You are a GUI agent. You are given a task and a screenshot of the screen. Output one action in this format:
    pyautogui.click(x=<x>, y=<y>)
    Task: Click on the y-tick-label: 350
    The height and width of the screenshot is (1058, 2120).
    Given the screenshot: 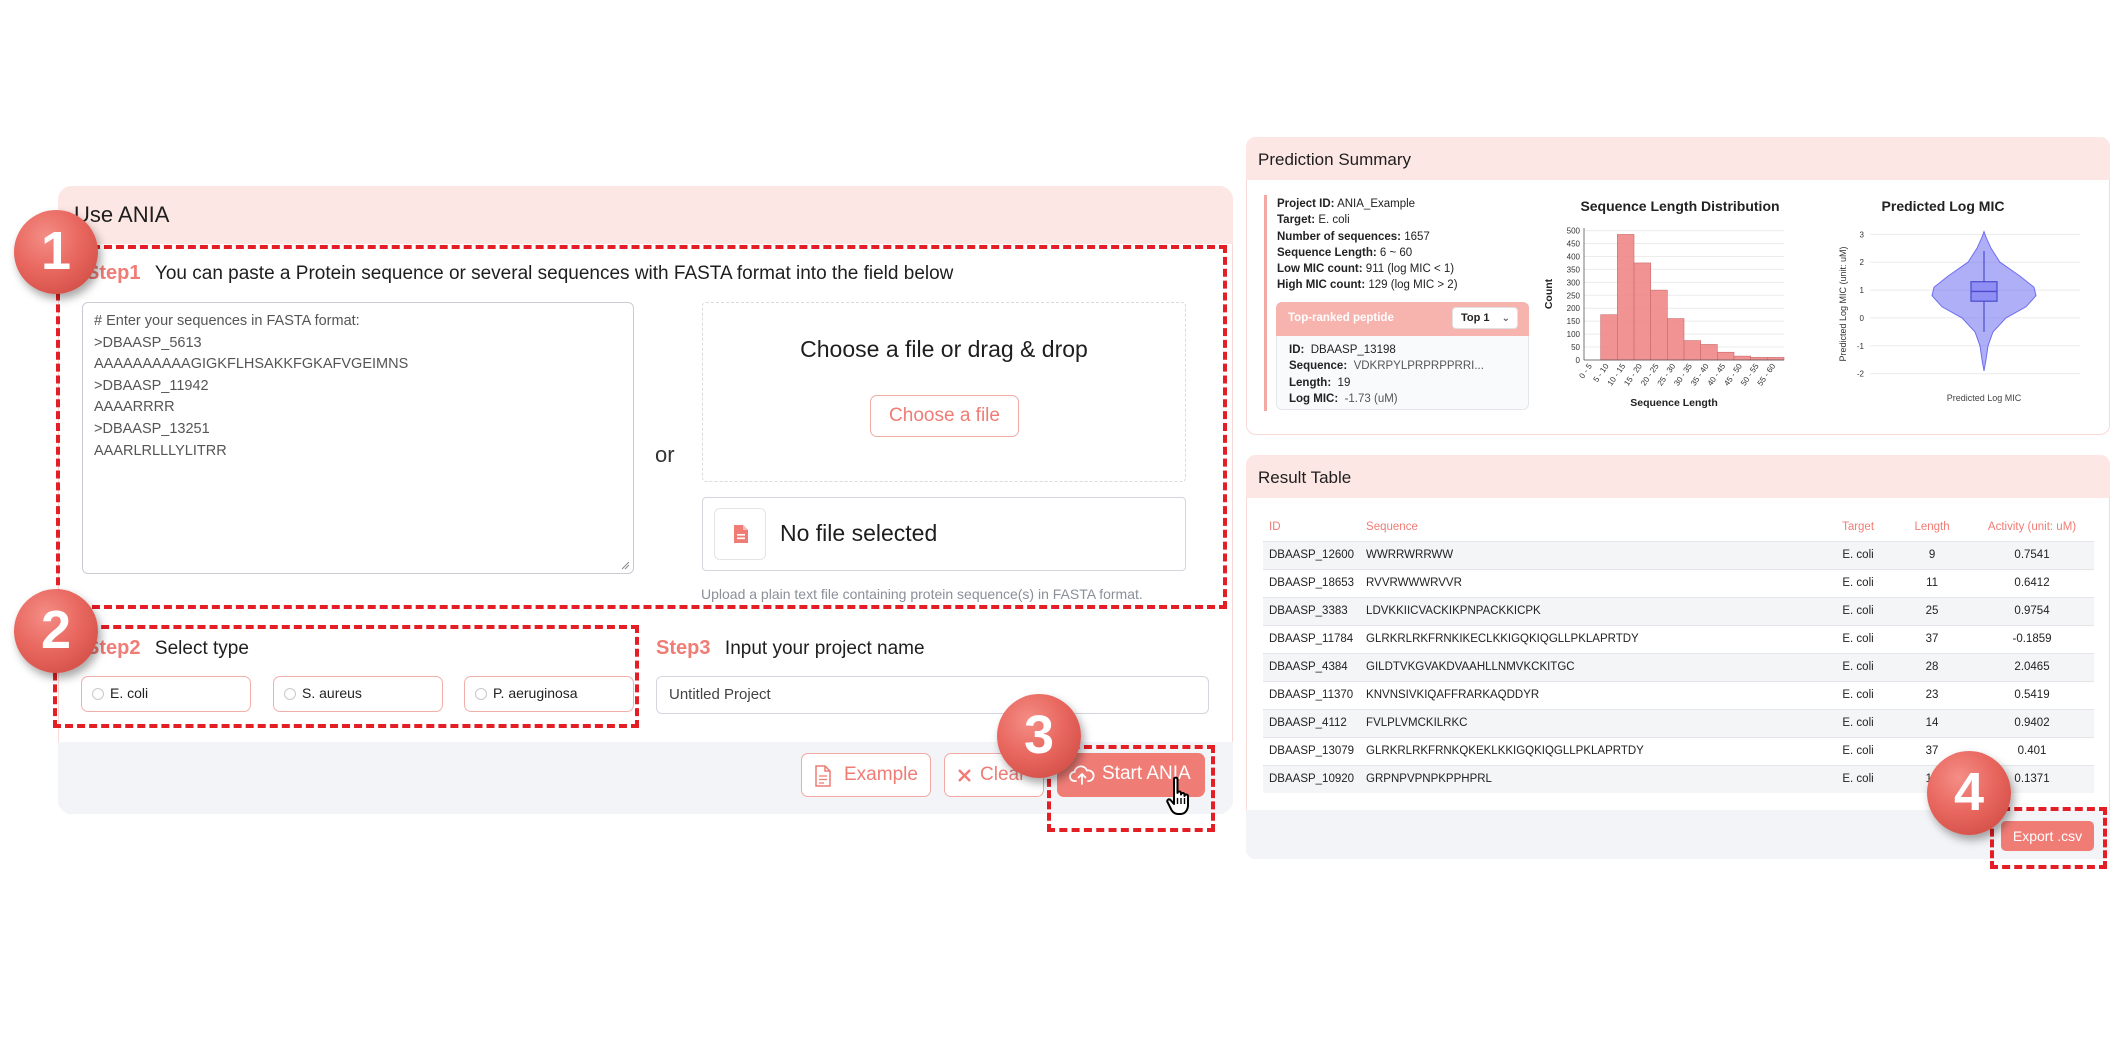 What is the action you would take?
    pyautogui.click(x=1574, y=269)
    